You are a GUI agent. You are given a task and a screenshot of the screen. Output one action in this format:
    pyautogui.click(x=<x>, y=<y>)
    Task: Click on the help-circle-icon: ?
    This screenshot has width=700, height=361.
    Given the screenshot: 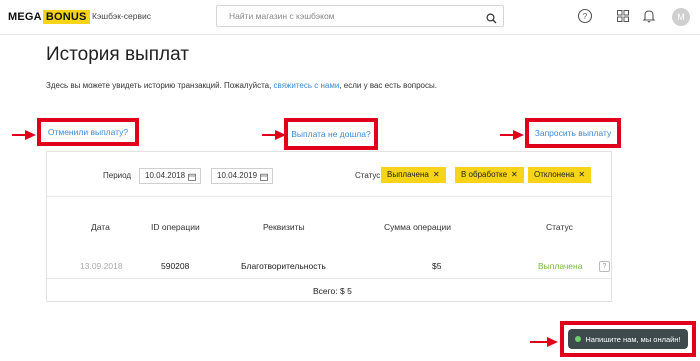 What is the action you would take?
    pyautogui.click(x=585, y=16)
    